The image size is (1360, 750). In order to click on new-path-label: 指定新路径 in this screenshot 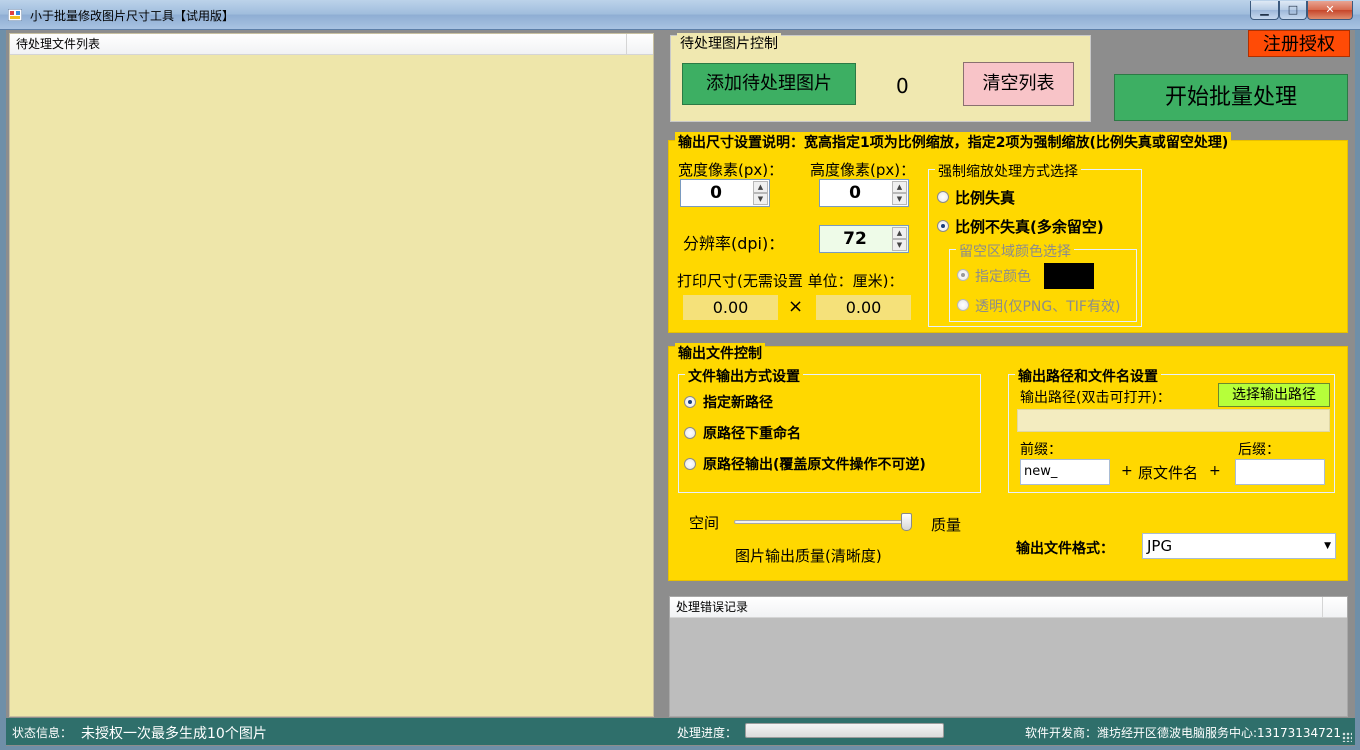, I will do `click(738, 402)`.